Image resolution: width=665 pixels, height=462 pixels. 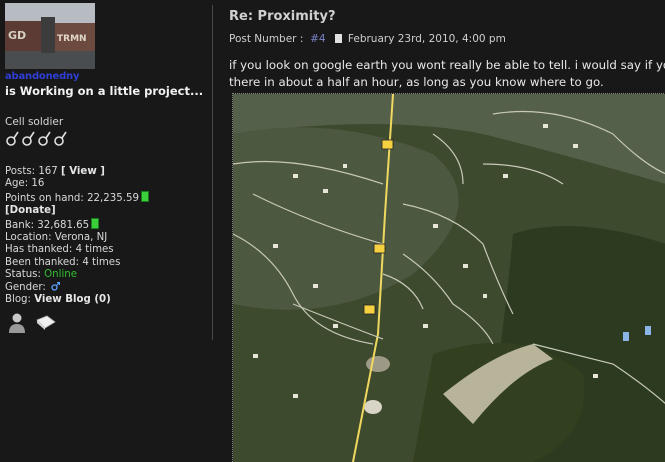 I want to click on posts-row: Posts: 167 [ View ], so click(x=55, y=171).